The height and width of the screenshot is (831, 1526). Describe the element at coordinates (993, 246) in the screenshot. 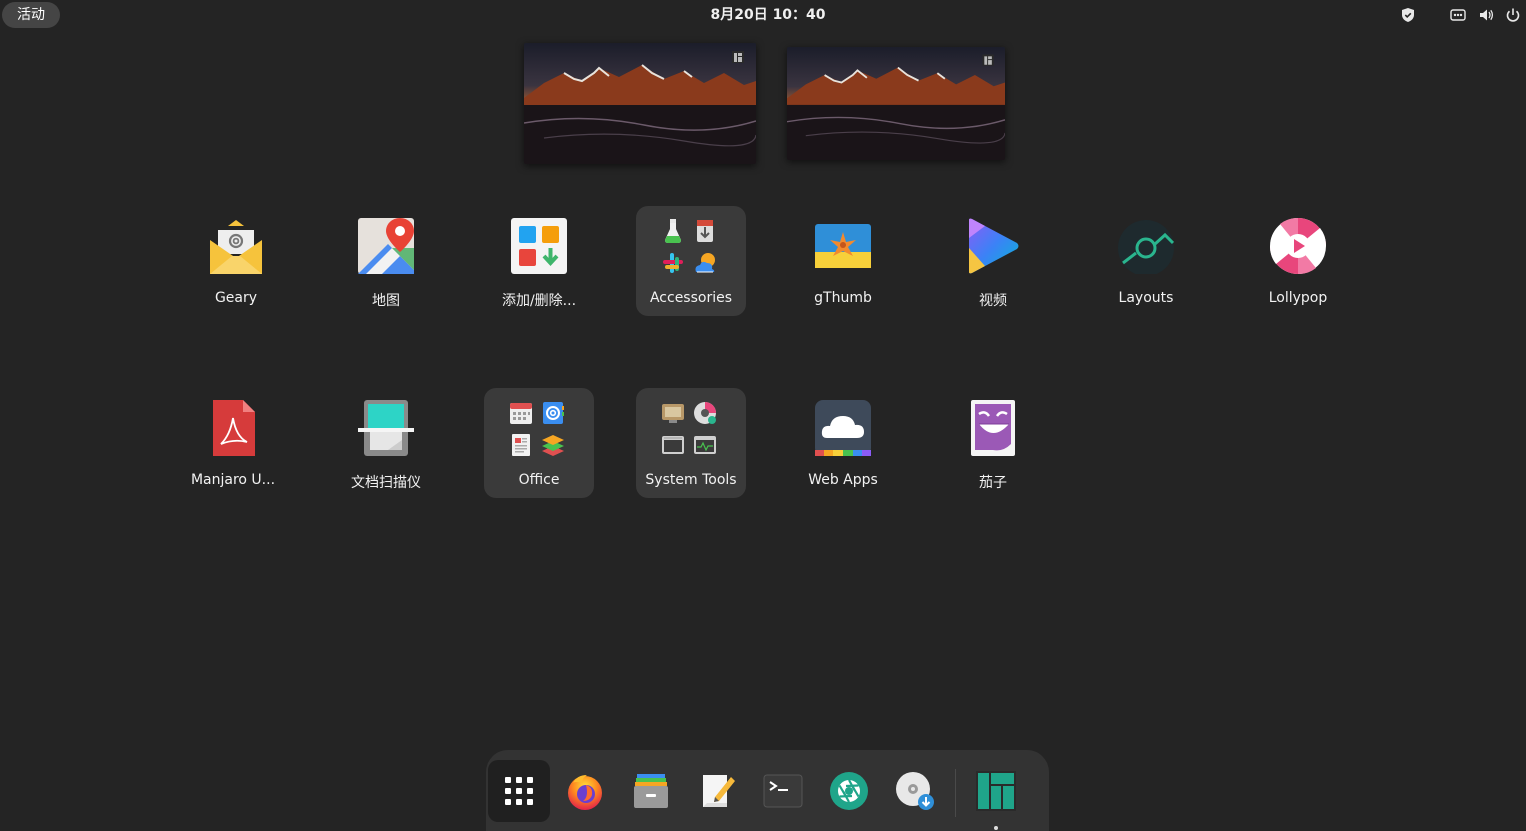

I see `videos-icon` at that location.